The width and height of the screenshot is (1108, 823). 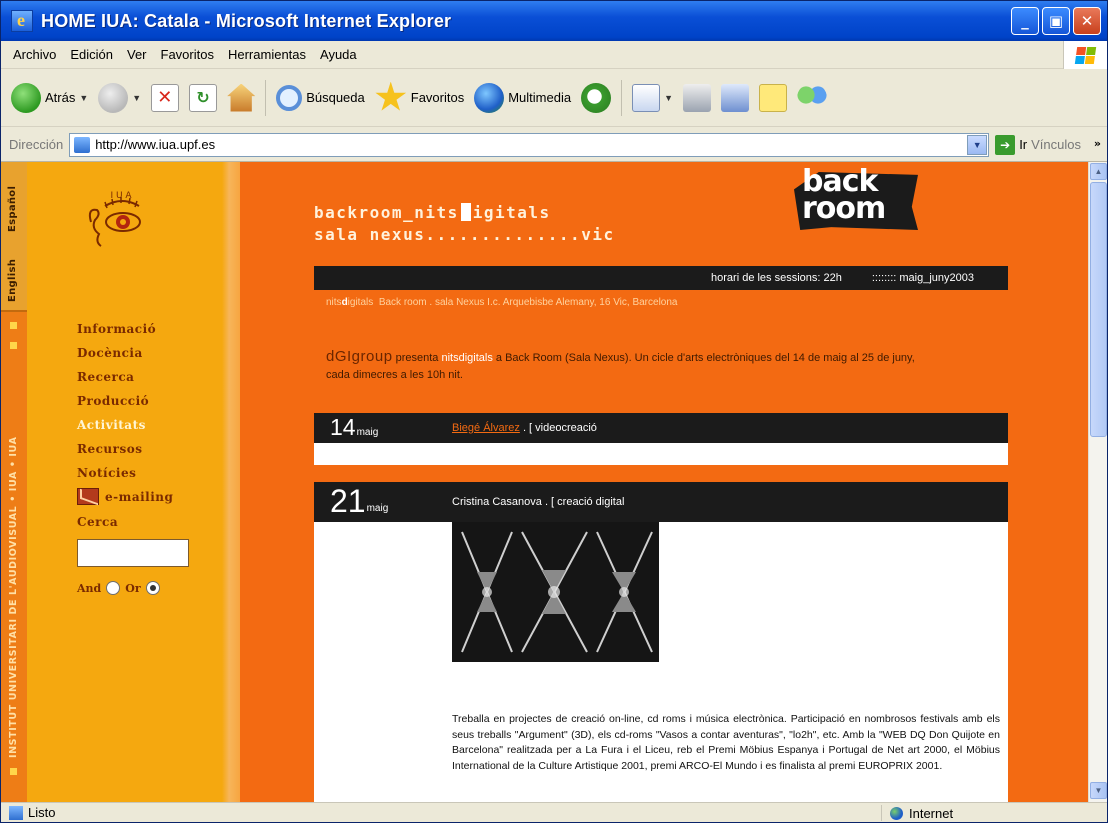 I want to click on menu-ver: Ver, so click(x=137, y=54).